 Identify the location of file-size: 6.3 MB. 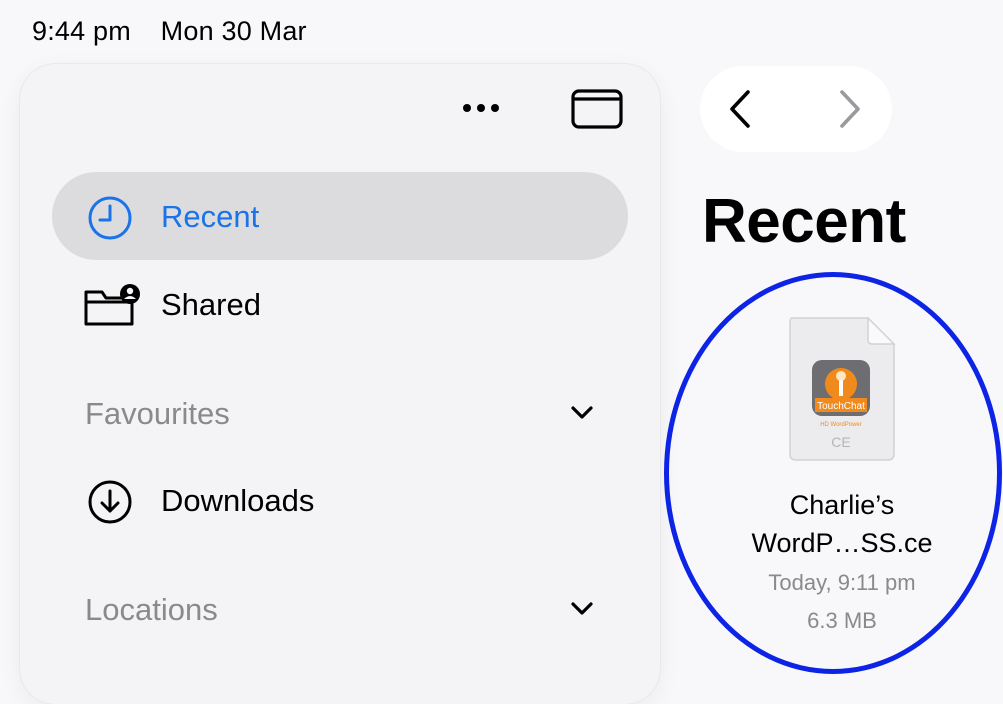
(842, 620).